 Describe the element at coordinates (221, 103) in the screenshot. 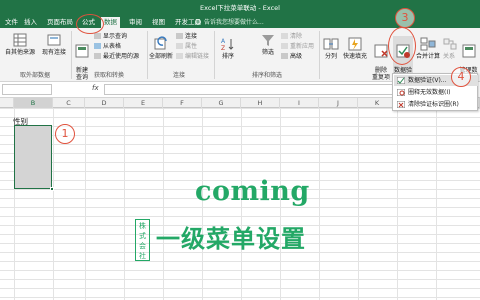

I see `column-header: G` at that location.